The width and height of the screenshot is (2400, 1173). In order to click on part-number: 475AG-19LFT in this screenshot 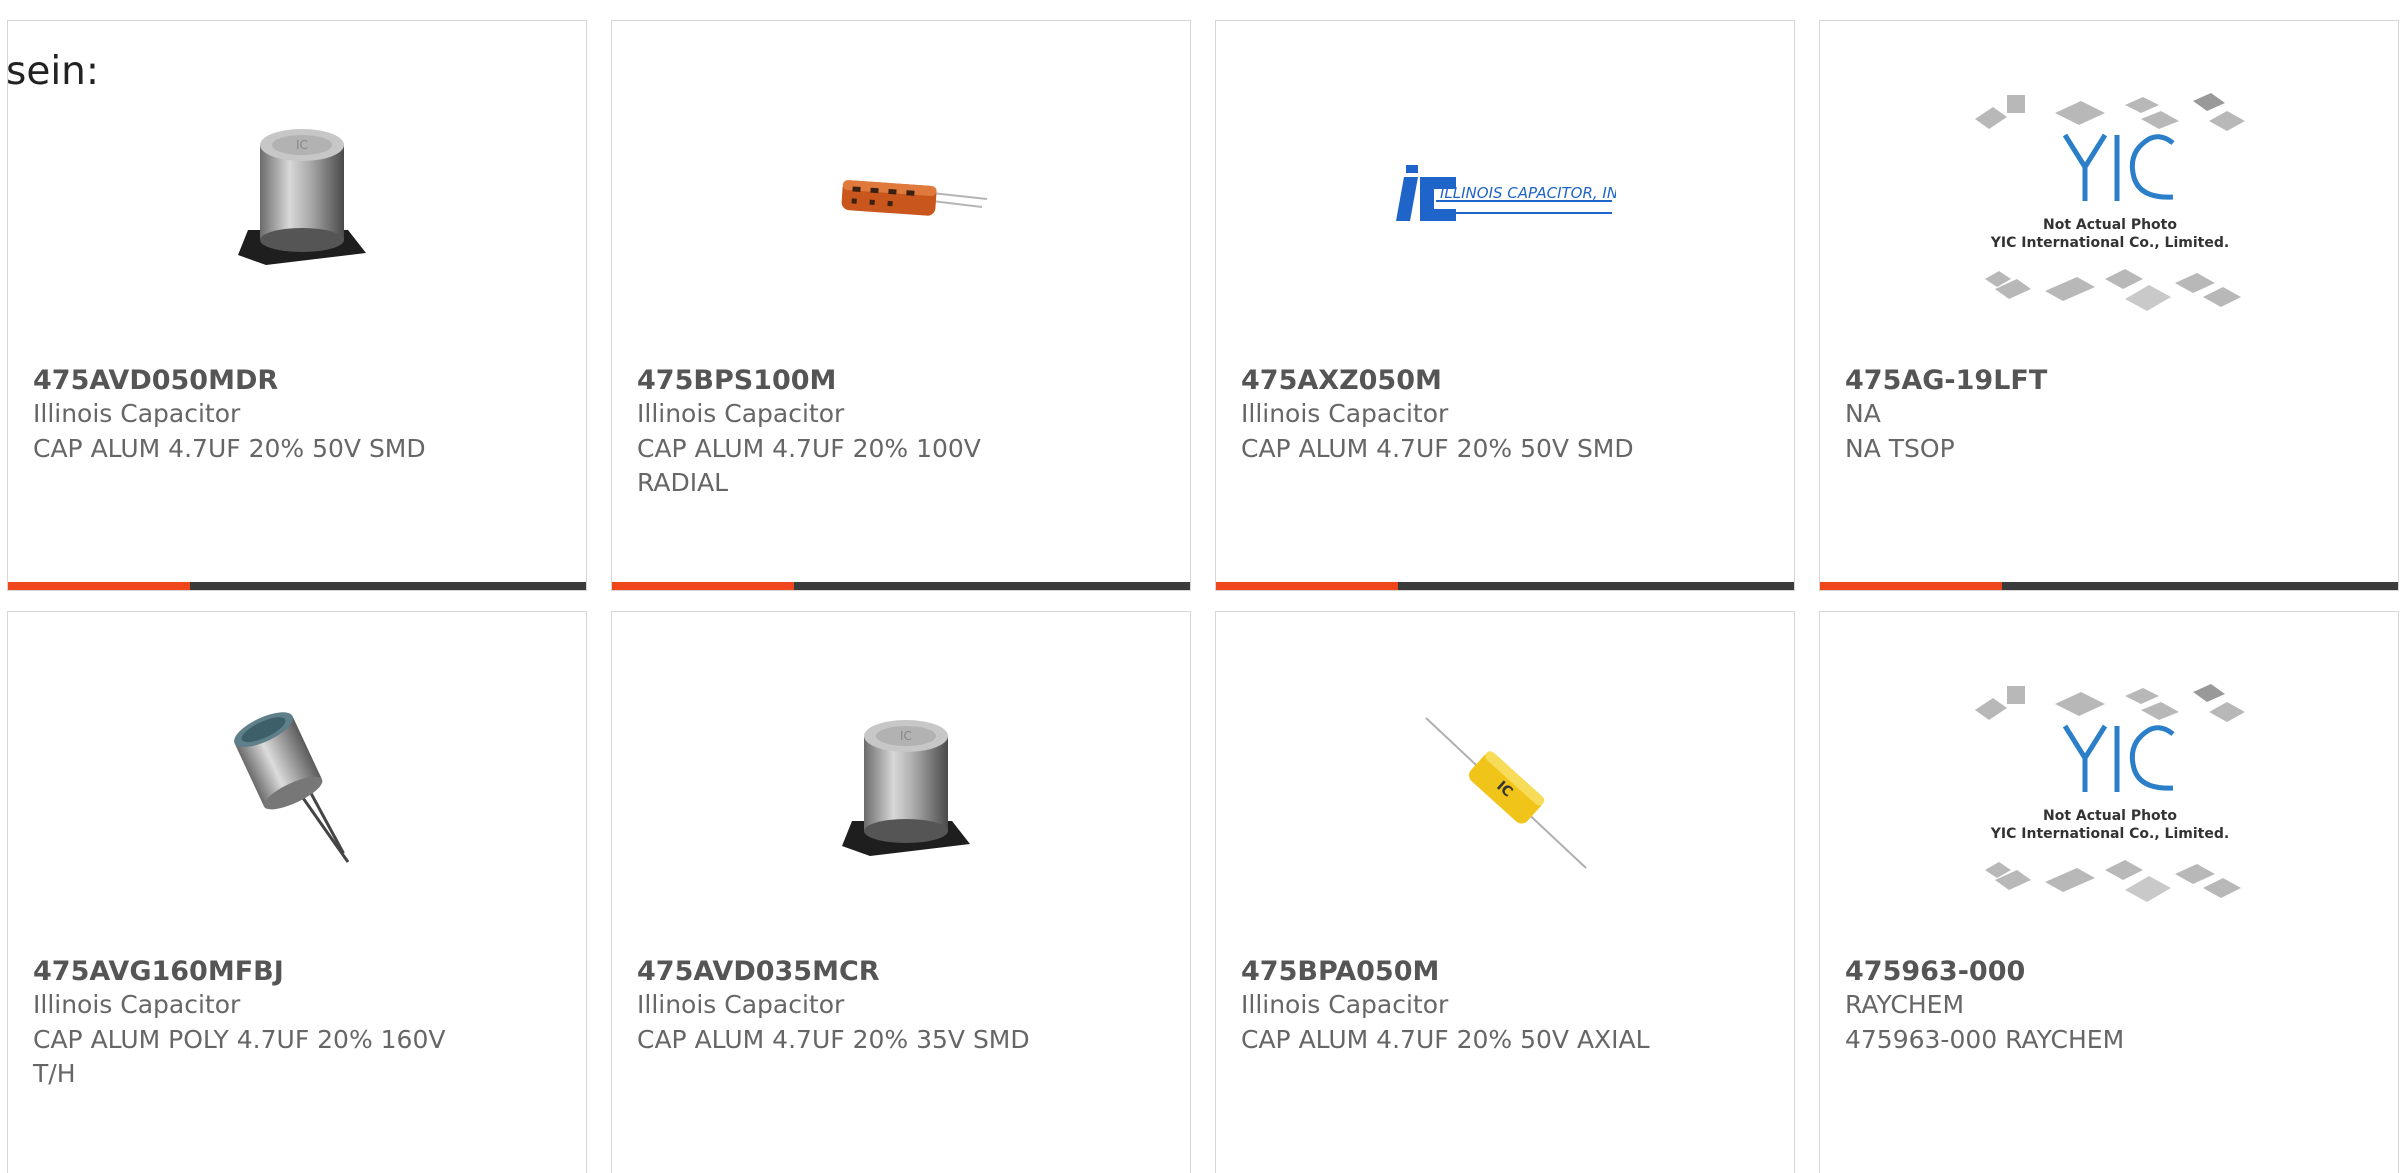, I will do `click(2111, 381)`.